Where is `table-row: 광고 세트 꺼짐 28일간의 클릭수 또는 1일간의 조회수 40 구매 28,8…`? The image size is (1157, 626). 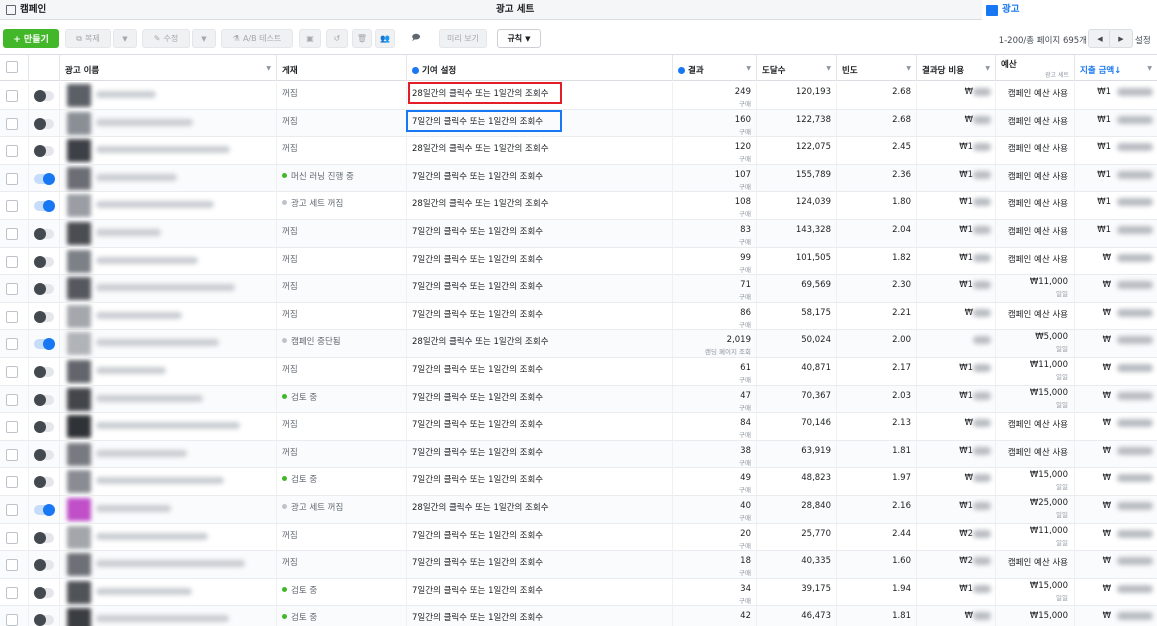
table-row: 광고 세트 꺼짐 28일간의 클릭수 또는 1일간의 조회수 40 구매 28,8… is located at coordinates (578, 510).